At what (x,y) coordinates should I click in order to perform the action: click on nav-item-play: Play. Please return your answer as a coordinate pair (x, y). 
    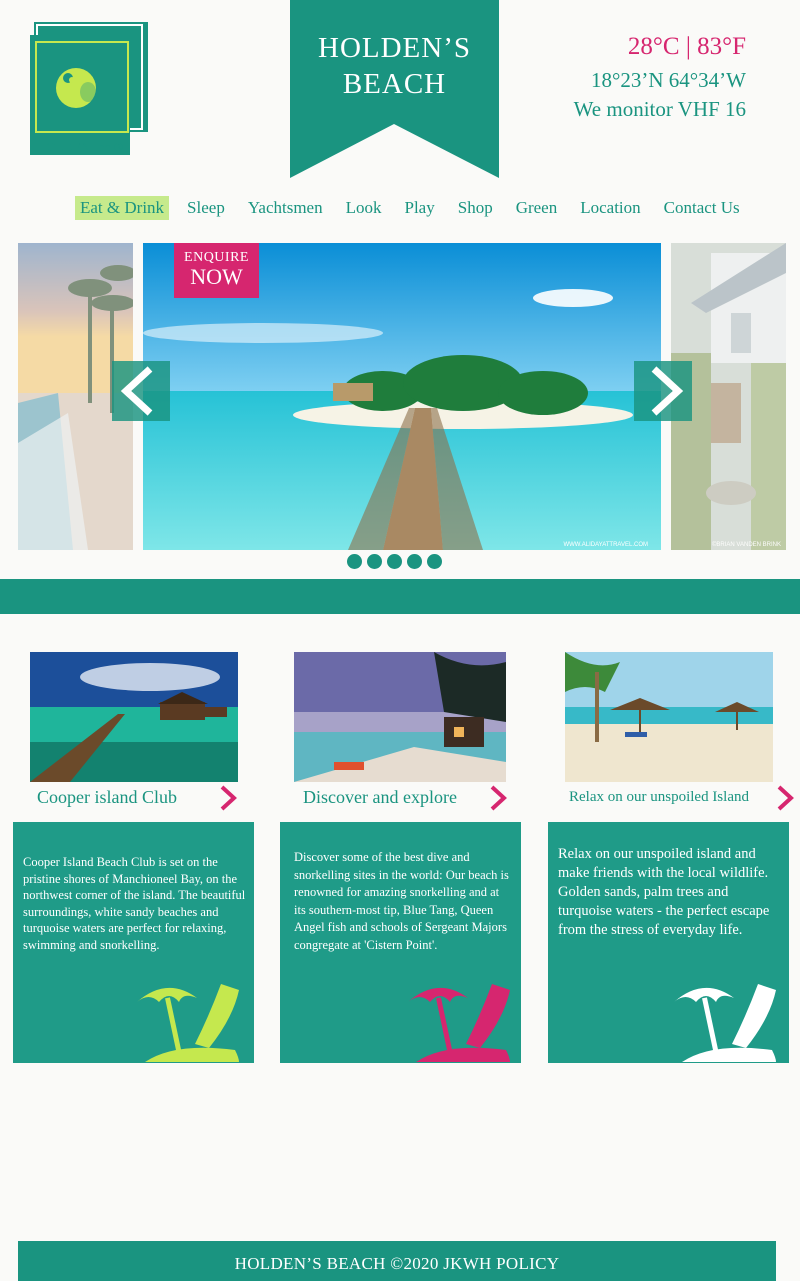
    Looking at the image, I should click on (420, 208).